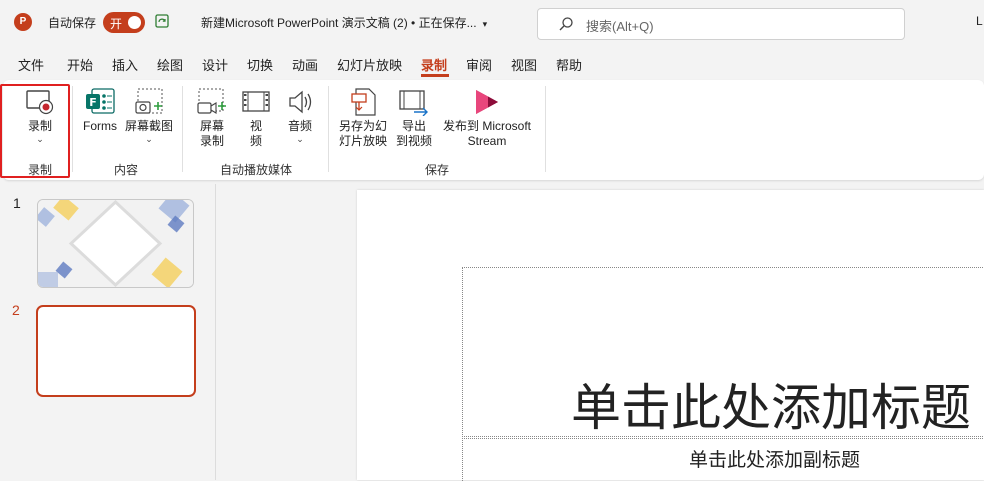  Describe the element at coordinates (35, 131) in the screenshot. I see `record-group-highlight` at that location.